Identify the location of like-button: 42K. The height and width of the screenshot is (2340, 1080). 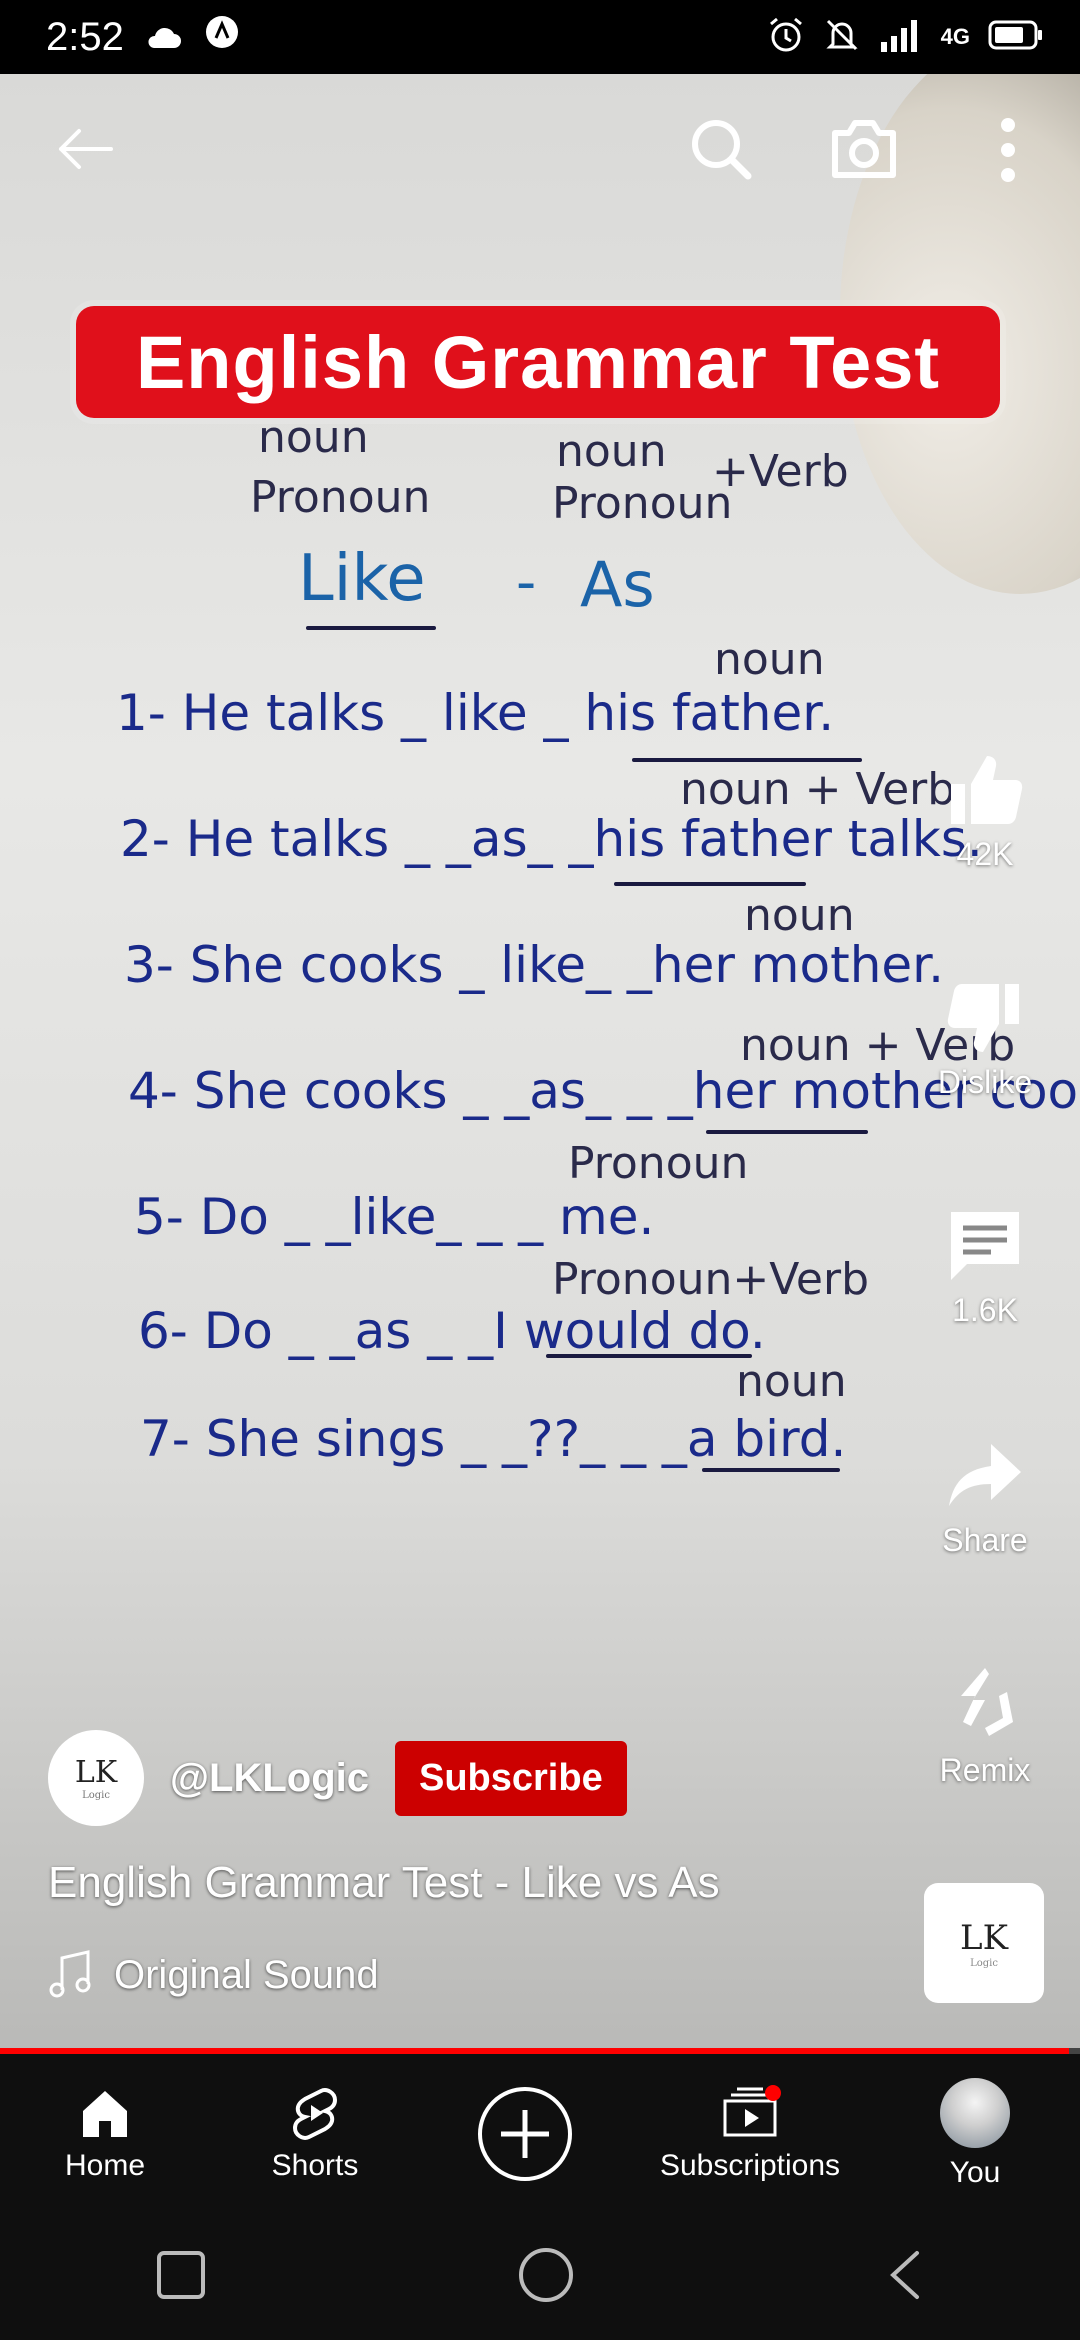
(985, 811).